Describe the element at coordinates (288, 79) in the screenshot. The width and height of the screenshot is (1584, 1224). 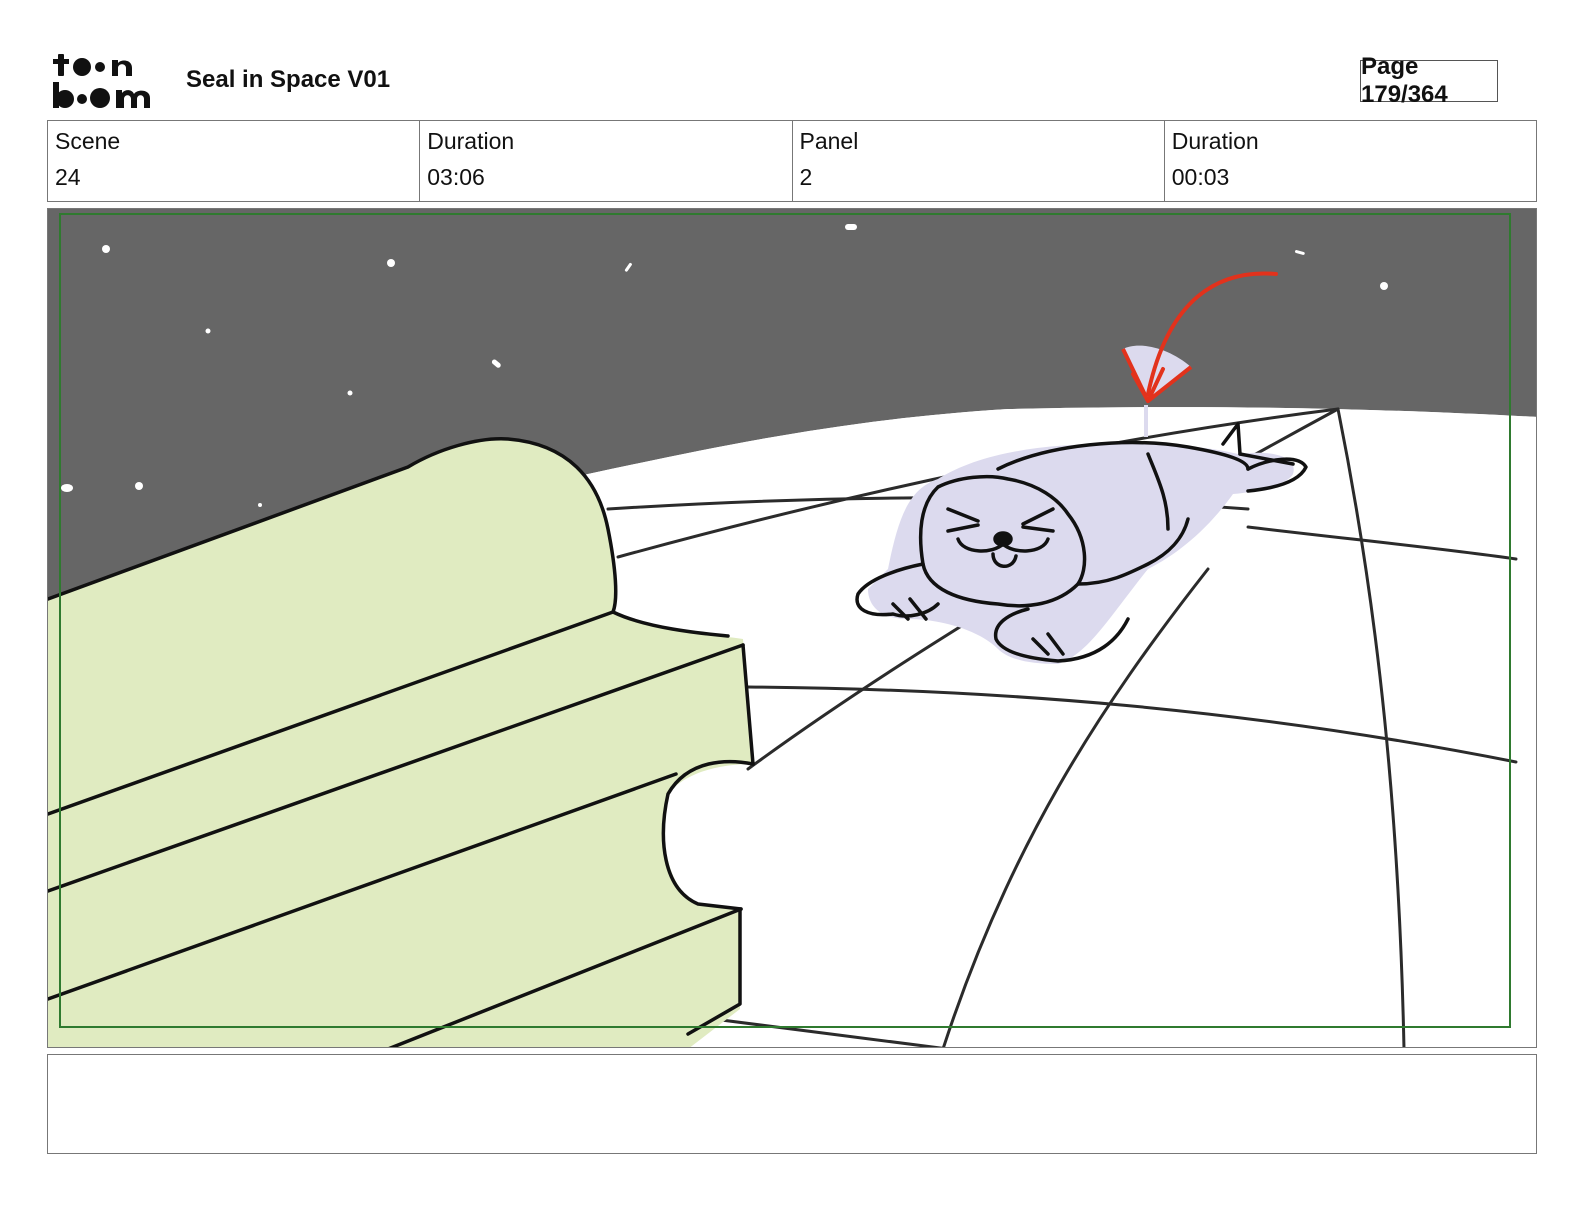
I see `project-title: Seal in Space V01` at that location.